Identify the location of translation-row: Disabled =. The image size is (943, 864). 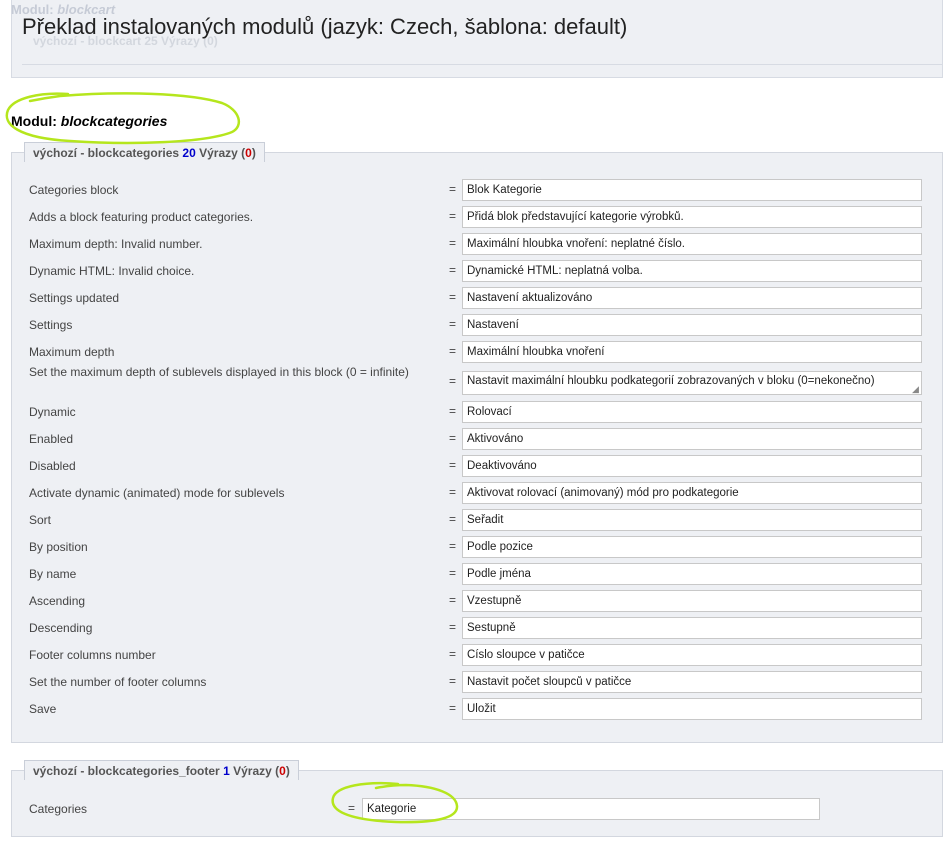
(477, 466).